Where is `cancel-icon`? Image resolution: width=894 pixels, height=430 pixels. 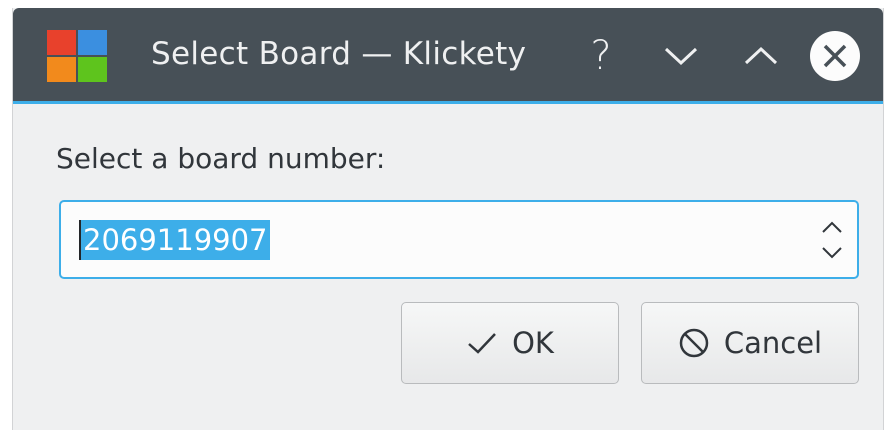
cancel-icon is located at coordinates (694, 343).